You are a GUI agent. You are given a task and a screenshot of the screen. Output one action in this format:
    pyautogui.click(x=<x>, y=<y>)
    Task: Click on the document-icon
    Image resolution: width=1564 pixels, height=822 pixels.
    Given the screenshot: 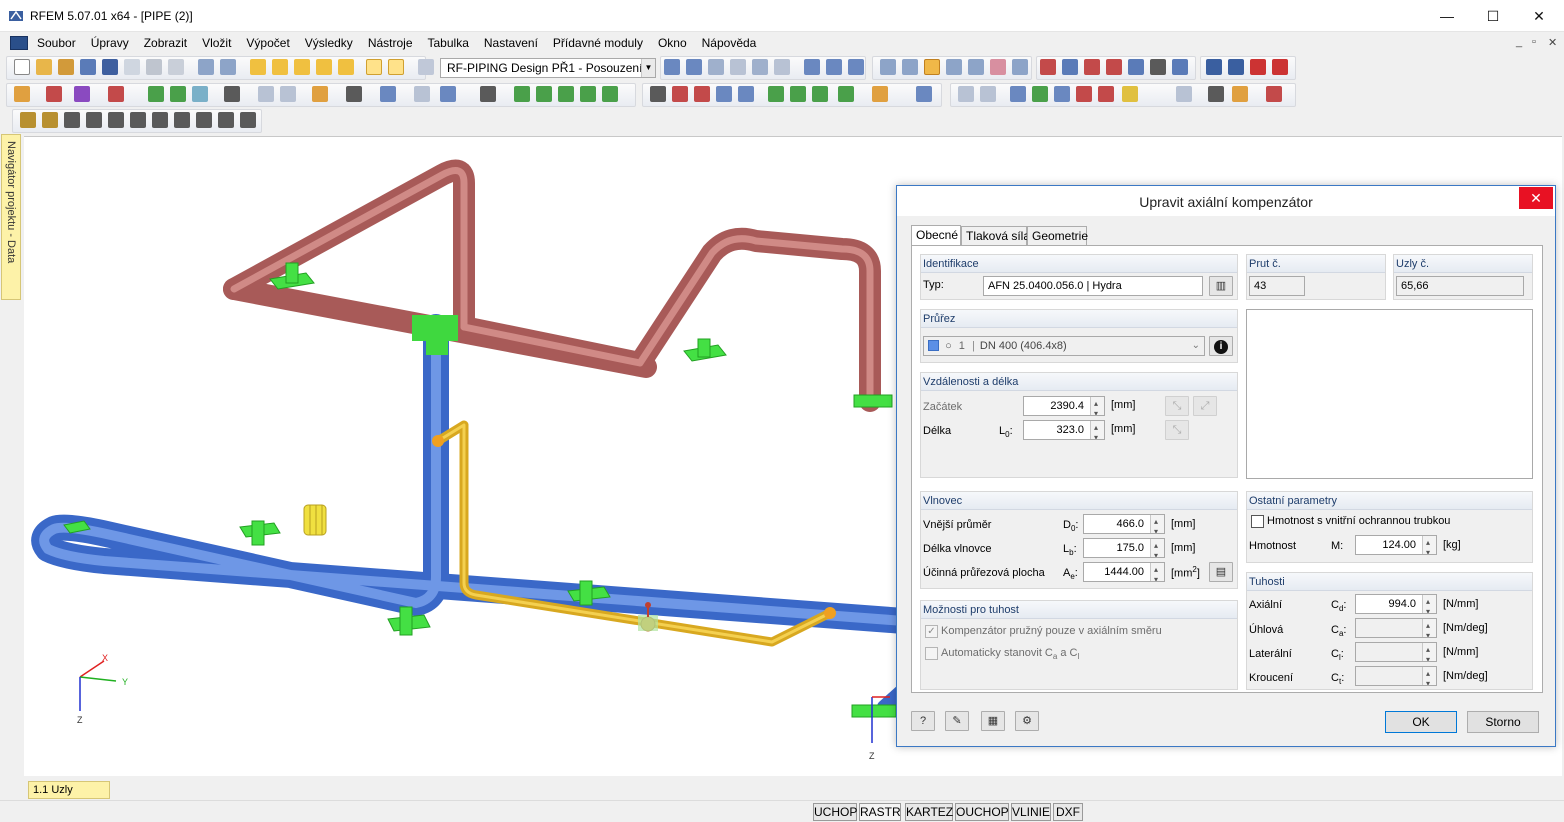 What is the action you would take?
    pyautogui.click(x=19, y=43)
    